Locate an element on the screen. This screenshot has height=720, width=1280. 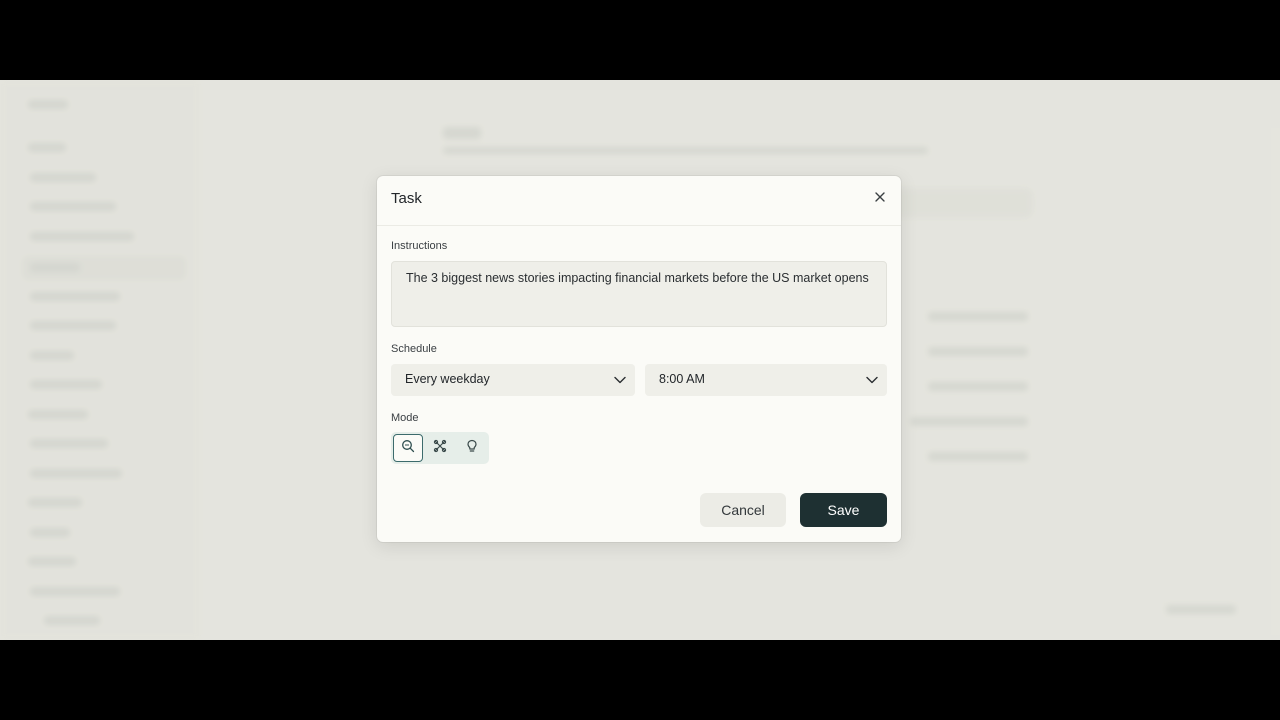
mode-search-button is located at coordinates (408, 448).